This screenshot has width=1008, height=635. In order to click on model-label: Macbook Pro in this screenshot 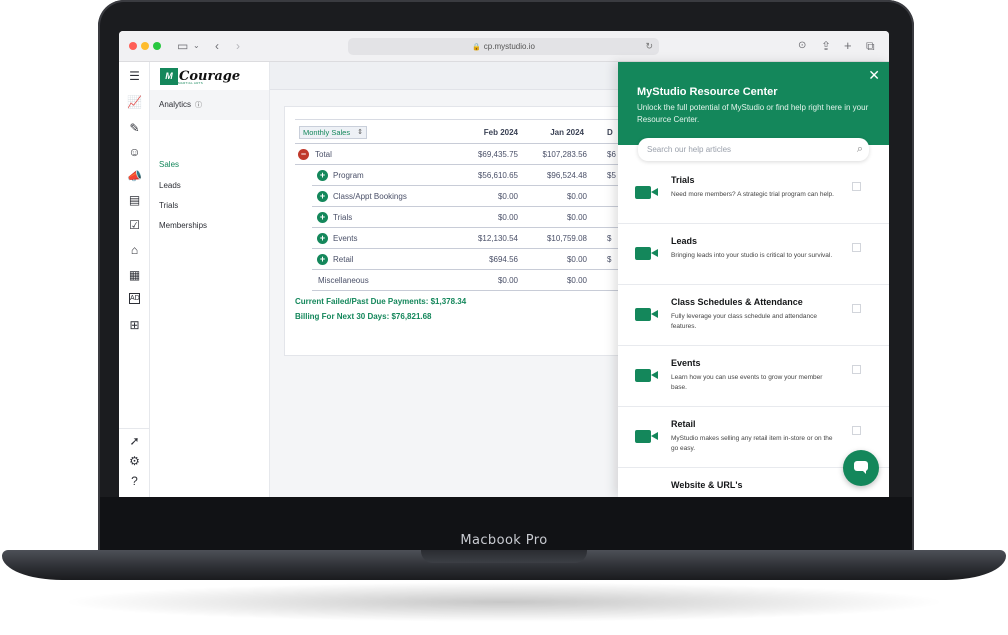, I will do `click(504, 540)`.